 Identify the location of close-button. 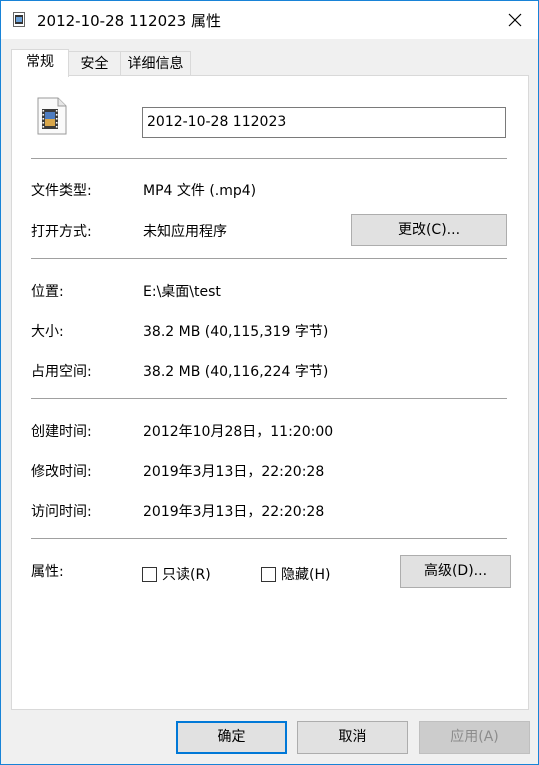
(515, 20).